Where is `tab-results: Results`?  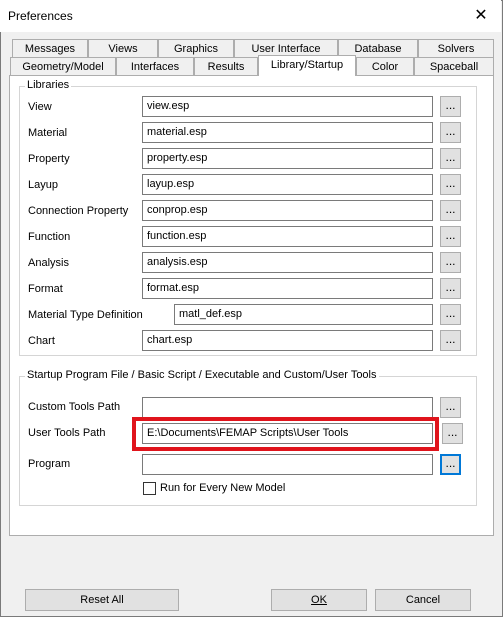
tab-results: Results is located at coordinates (226, 66).